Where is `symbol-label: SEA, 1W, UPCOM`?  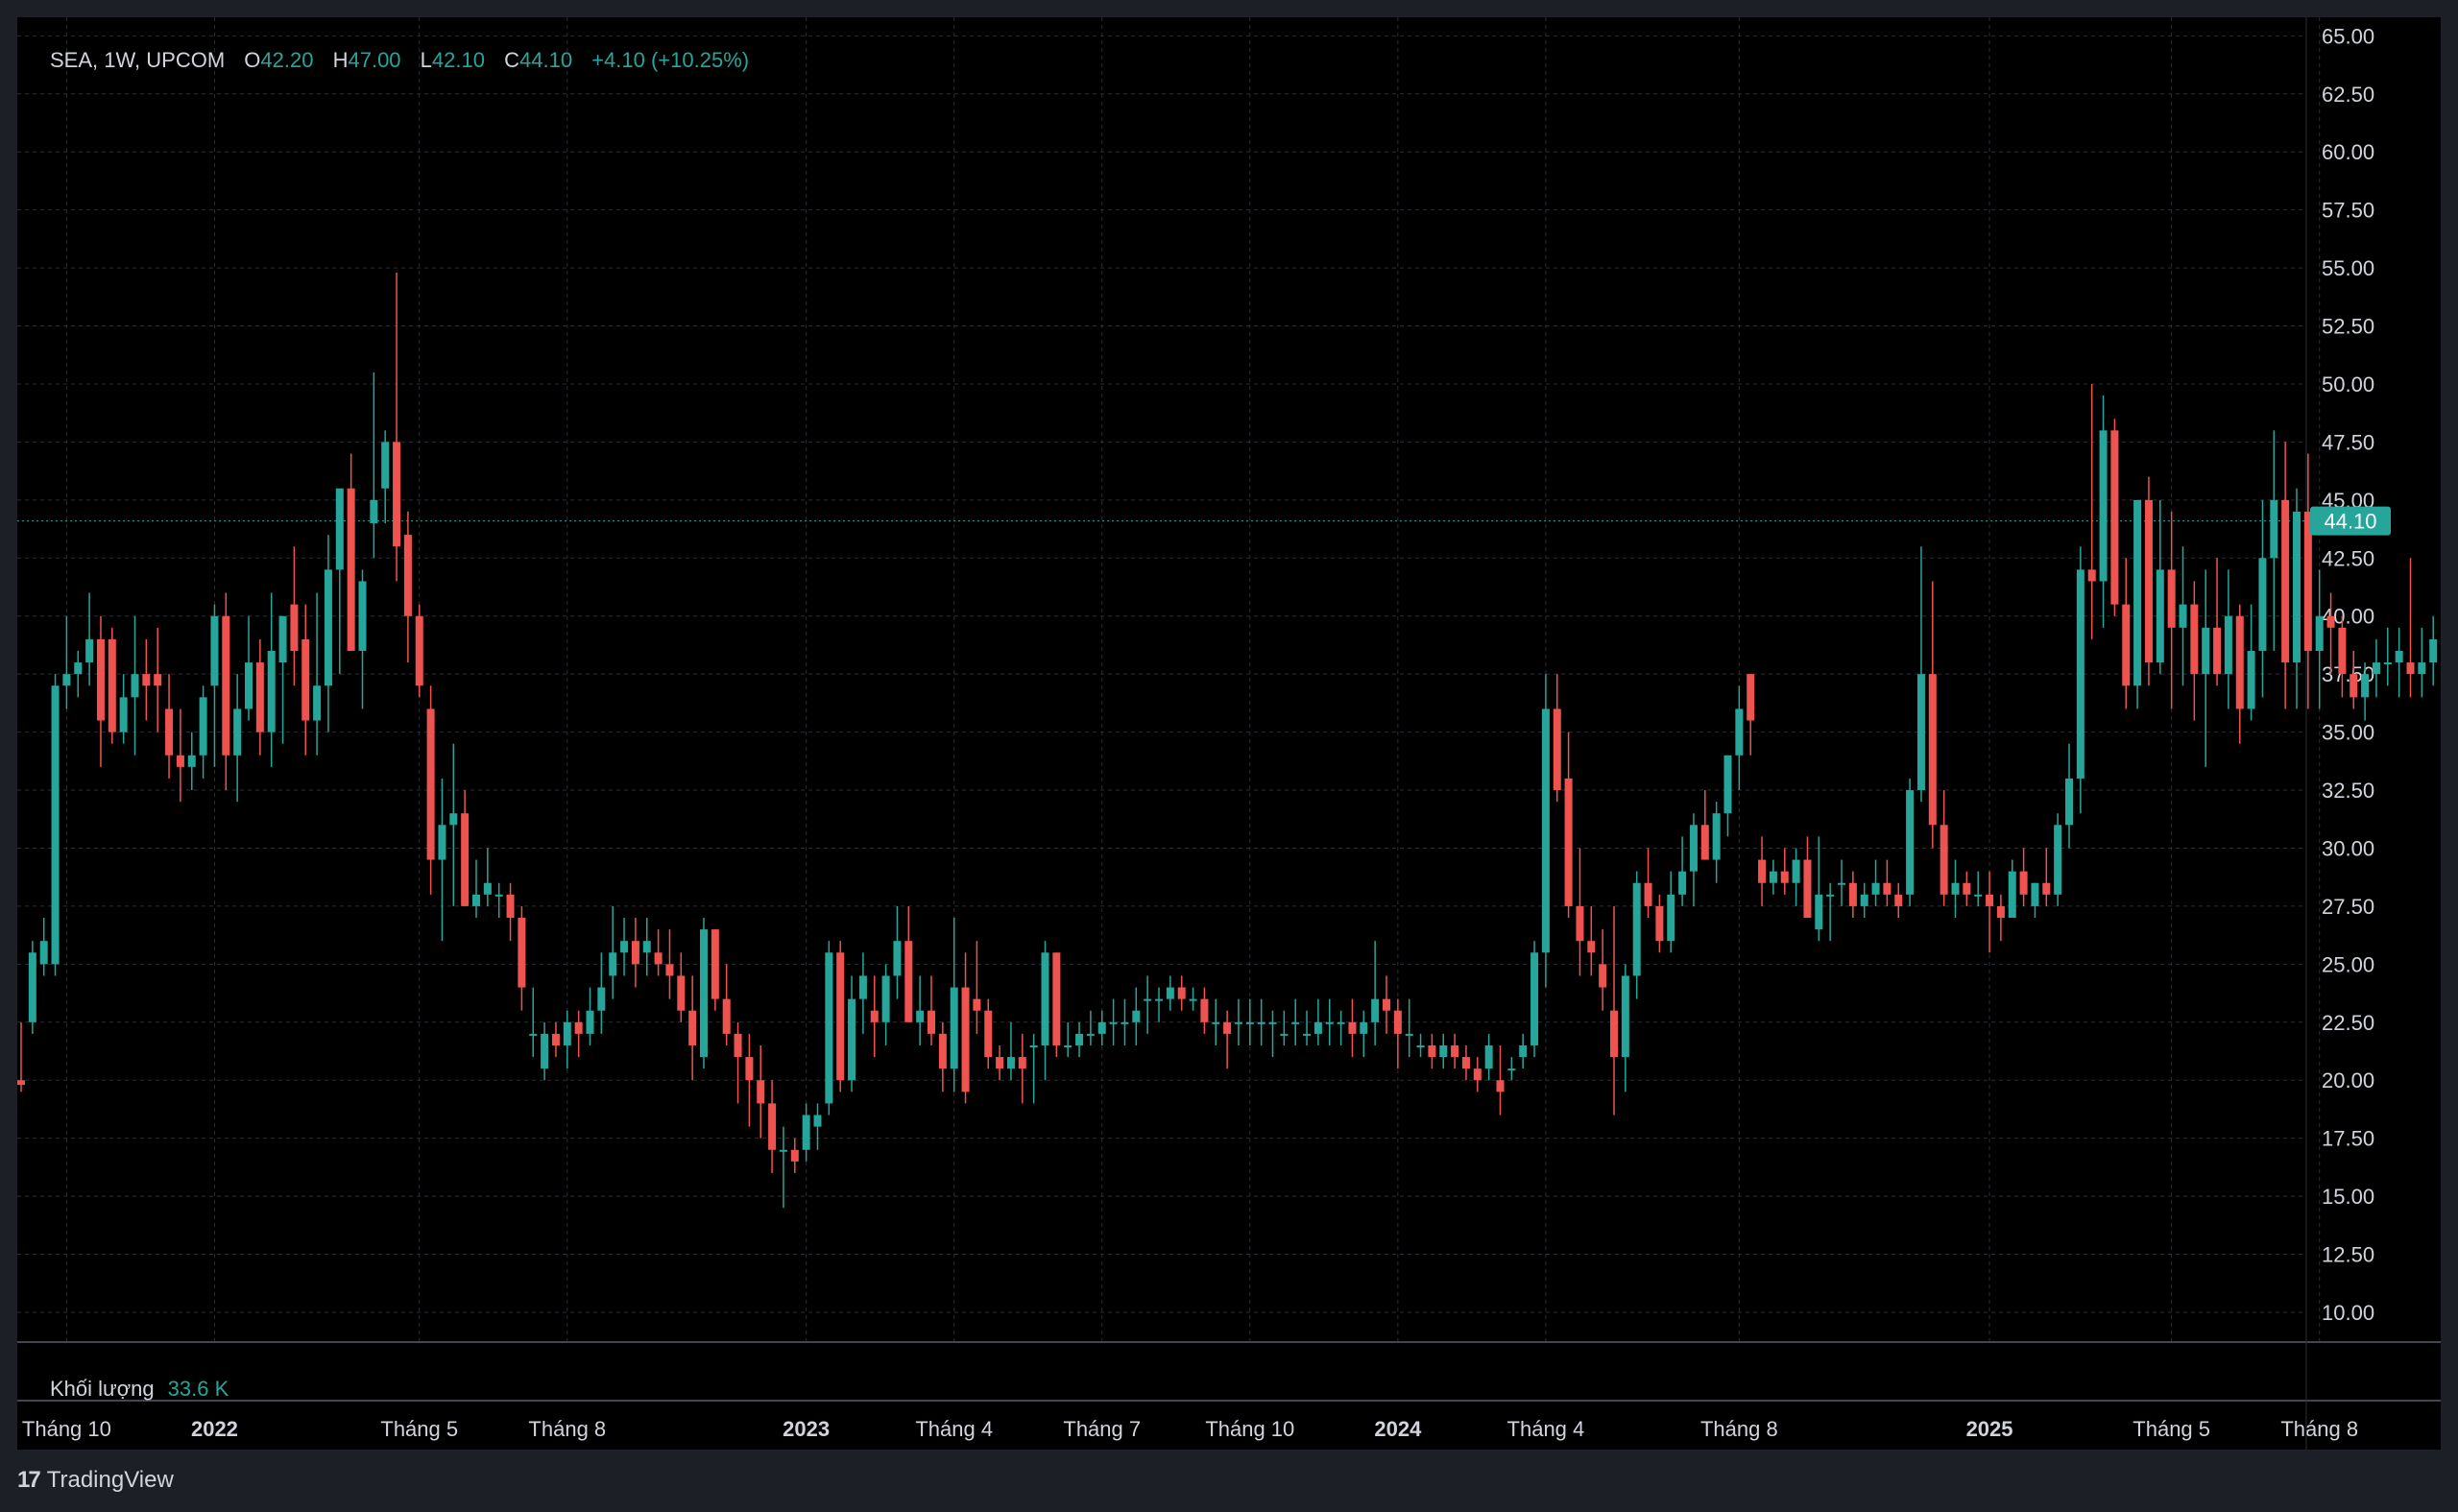 symbol-label: SEA, 1W, UPCOM is located at coordinates (138, 60).